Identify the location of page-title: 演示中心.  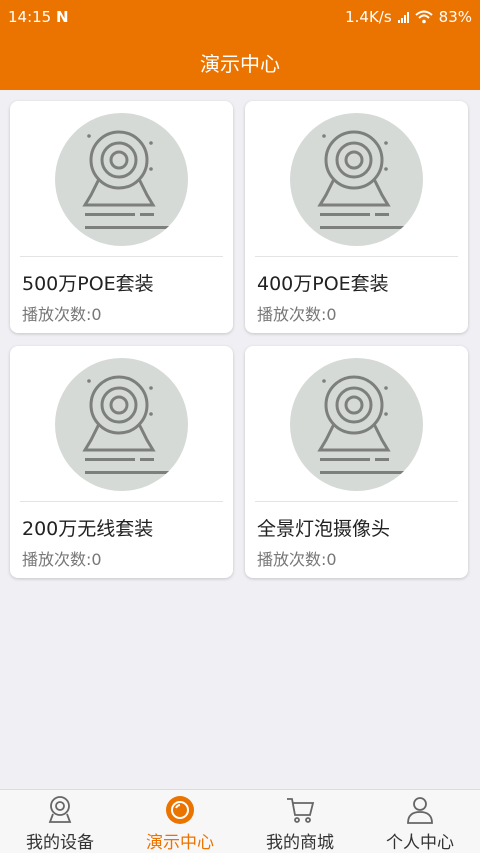
(240, 63).